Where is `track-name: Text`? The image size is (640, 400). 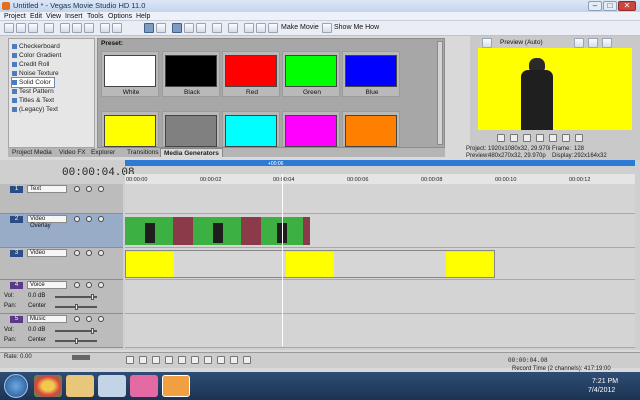 track-name: Text is located at coordinates (47, 189).